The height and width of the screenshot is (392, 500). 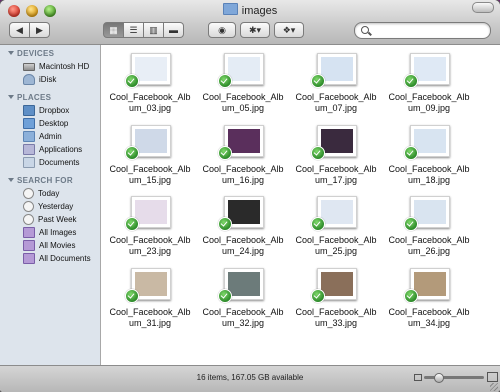 I want to click on search-icon, so click(x=365, y=30).